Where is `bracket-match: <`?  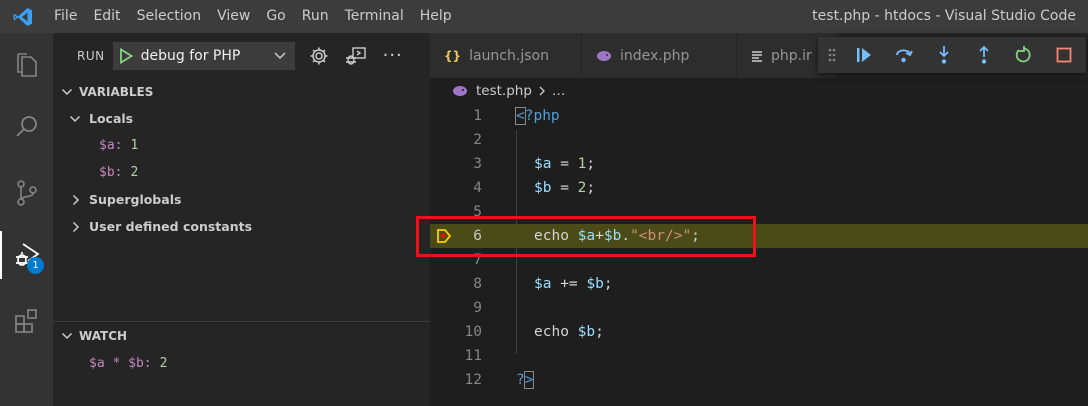 bracket-match: < is located at coordinates (520, 116).